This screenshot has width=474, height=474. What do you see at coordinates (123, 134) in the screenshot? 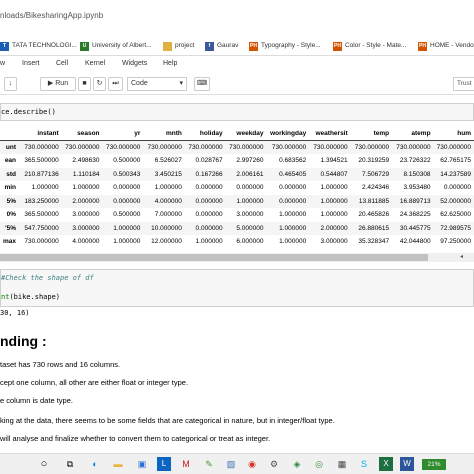
I see `column-header: yr` at bounding box center [123, 134].